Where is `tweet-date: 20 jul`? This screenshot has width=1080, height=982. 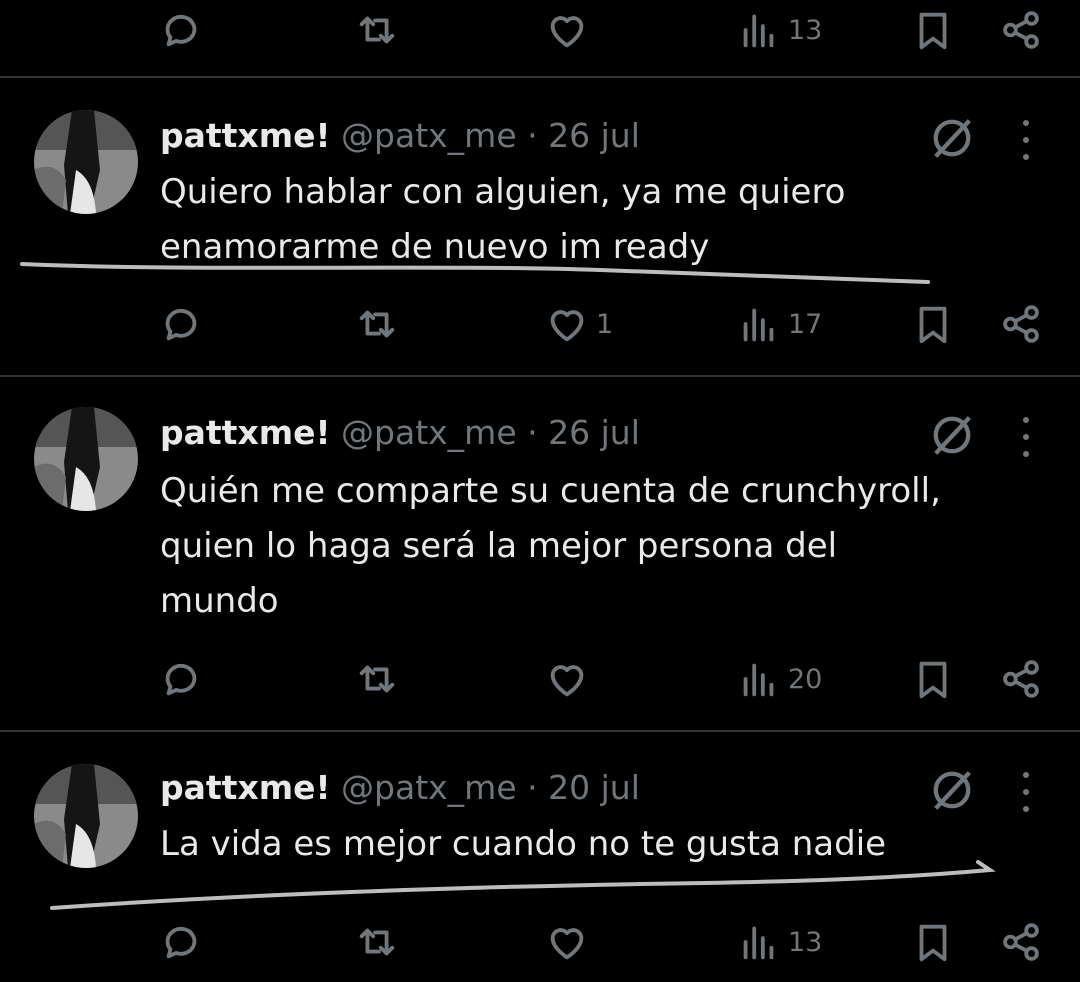 tweet-date: 20 jul is located at coordinates (594, 787).